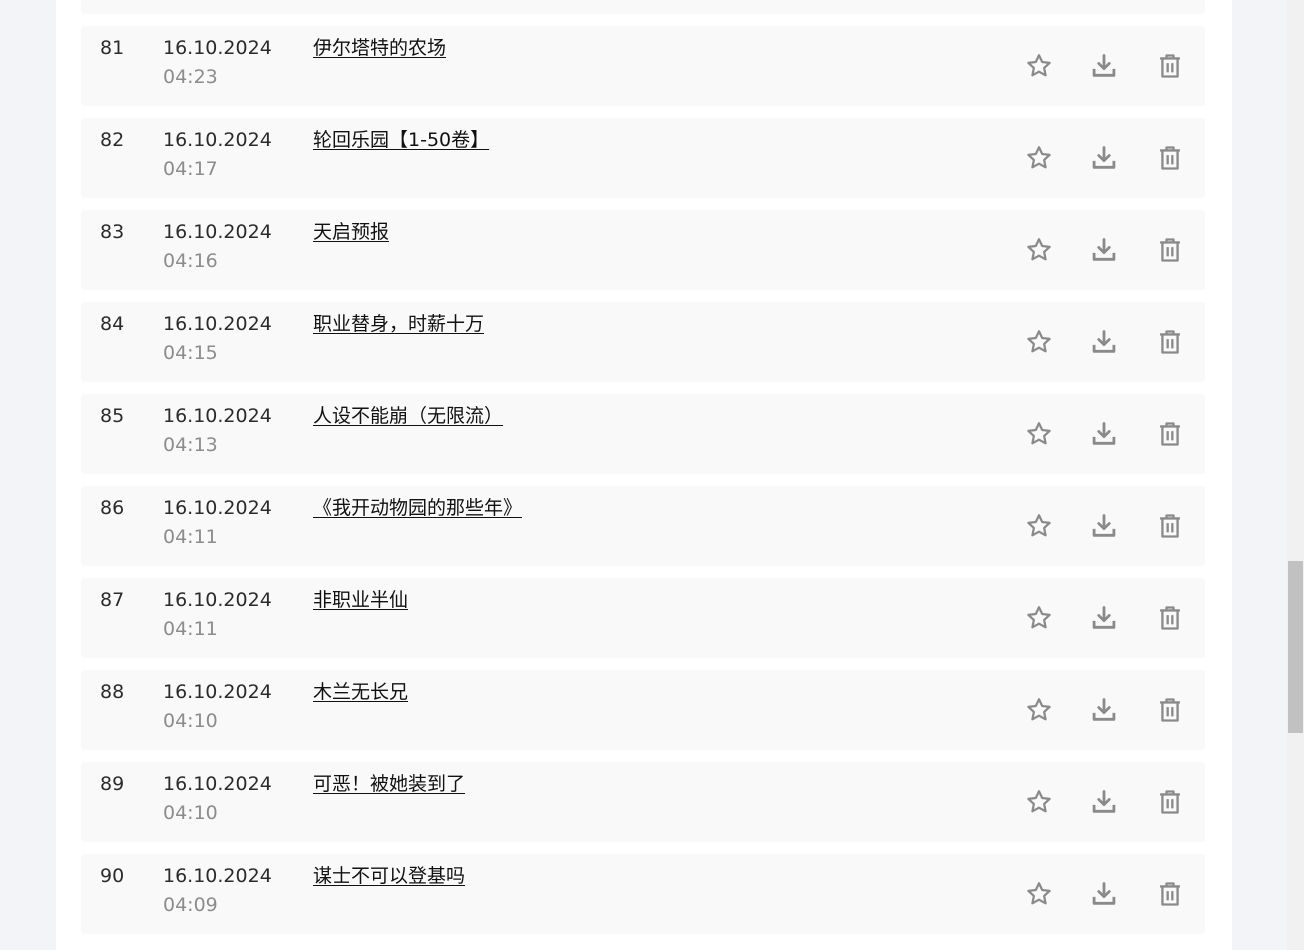 The image size is (1306, 950). What do you see at coordinates (351, 232) in the screenshot?
I see `row-title-link: 天启预报` at bounding box center [351, 232].